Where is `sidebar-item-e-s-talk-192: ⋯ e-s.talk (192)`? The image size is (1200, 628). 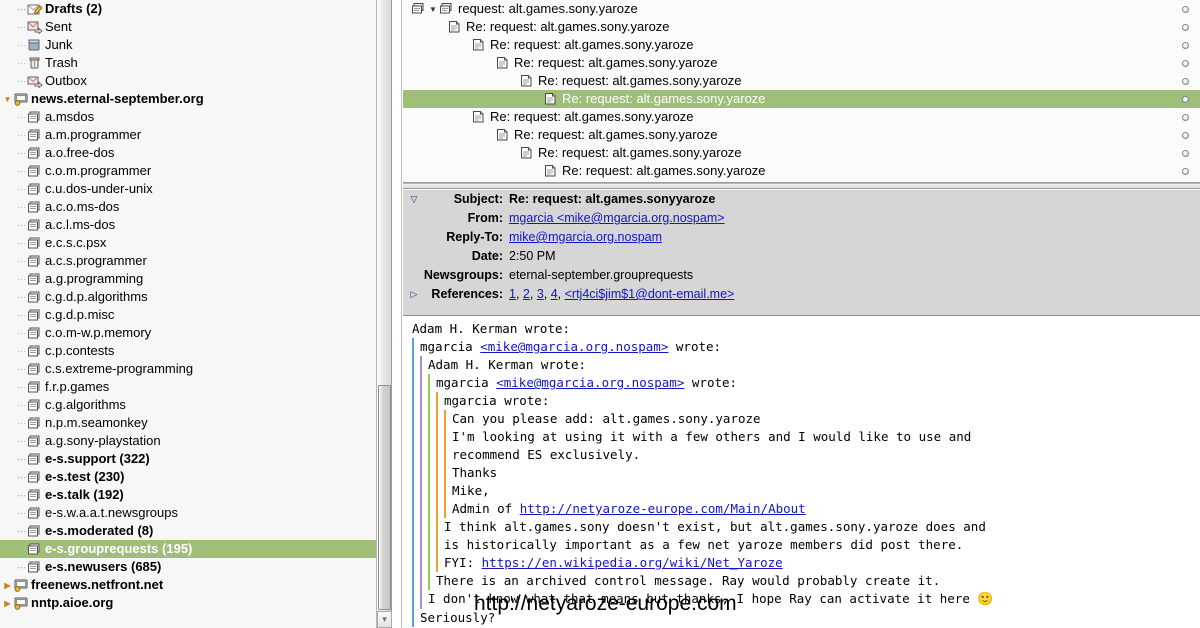 sidebar-item-e-s-talk-192: ⋯ e-s.talk (192) is located at coordinates (188, 495).